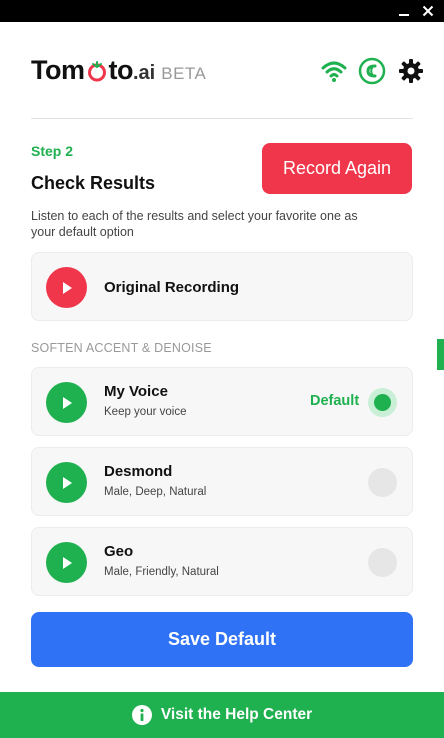 Image resolution: width=444 pixels, height=738 pixels. Describe the element at coordinates (337, 168) in the screenshot. I see `record-again-button: Record Again` at that location.